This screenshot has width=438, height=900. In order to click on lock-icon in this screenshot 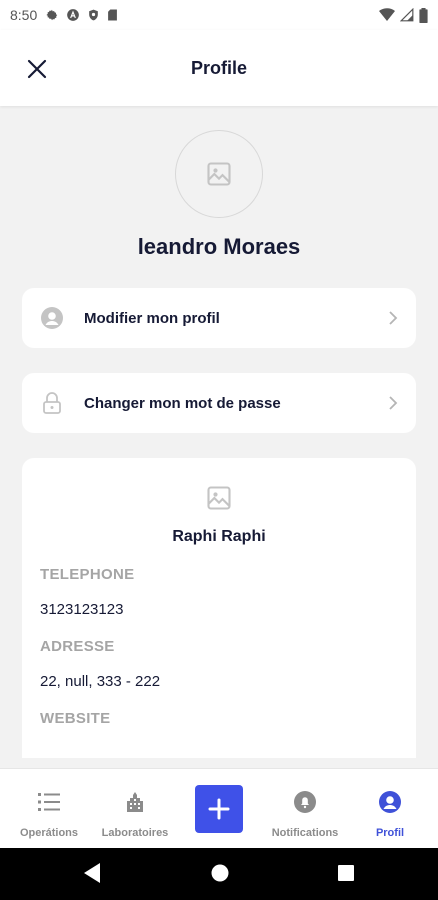, I will do `click(52, 403)`.